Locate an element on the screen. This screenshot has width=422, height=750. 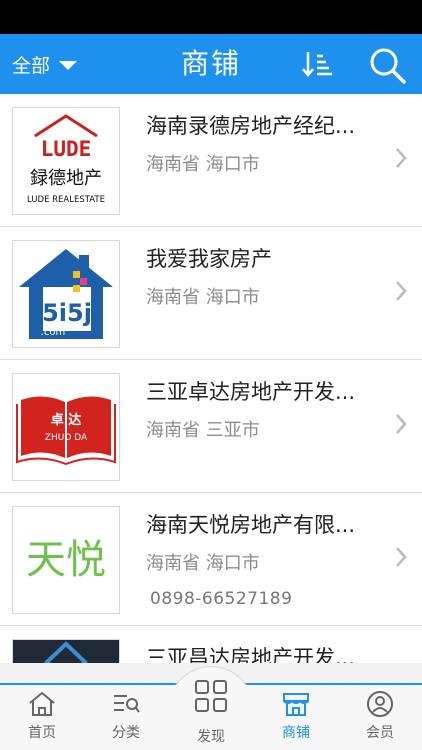
tab-home: 首页 is located at coordinates (42, 720).